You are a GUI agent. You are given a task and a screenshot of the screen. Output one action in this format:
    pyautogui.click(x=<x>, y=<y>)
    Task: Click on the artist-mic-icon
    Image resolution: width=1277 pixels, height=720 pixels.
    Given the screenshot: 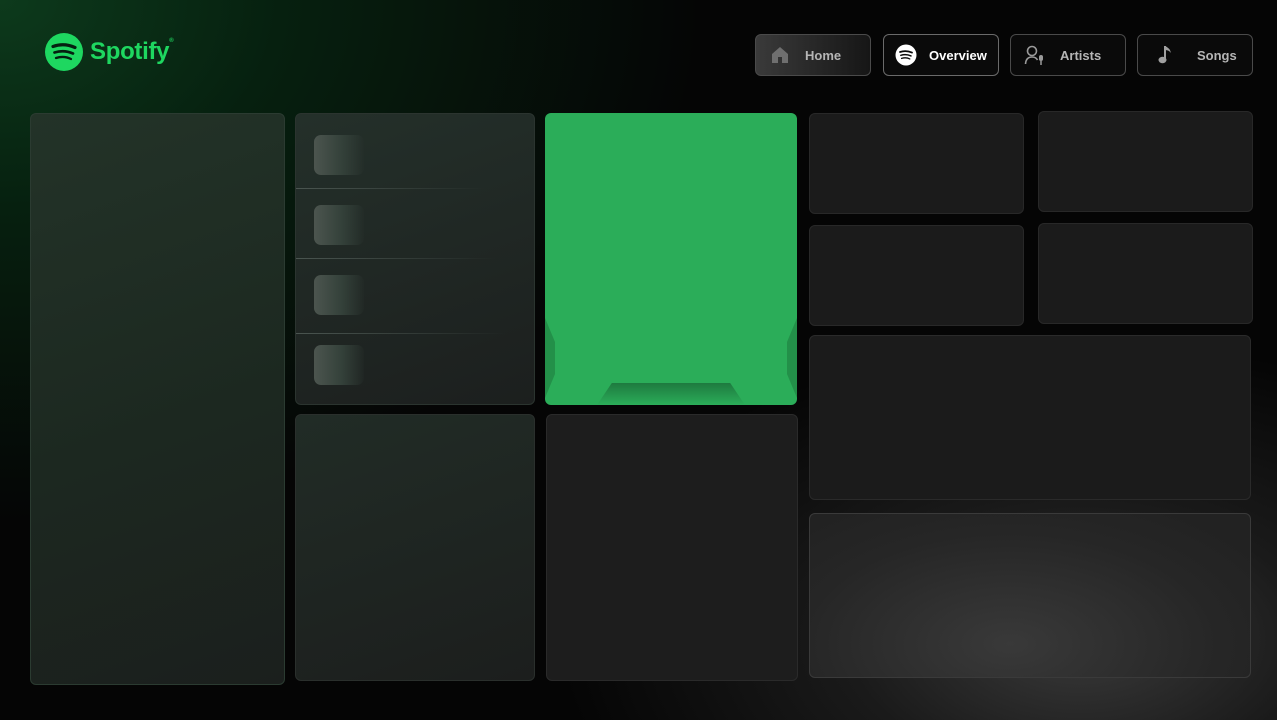 What is the action you would take?
    pyautogui.click(x=1035, y=55)
    